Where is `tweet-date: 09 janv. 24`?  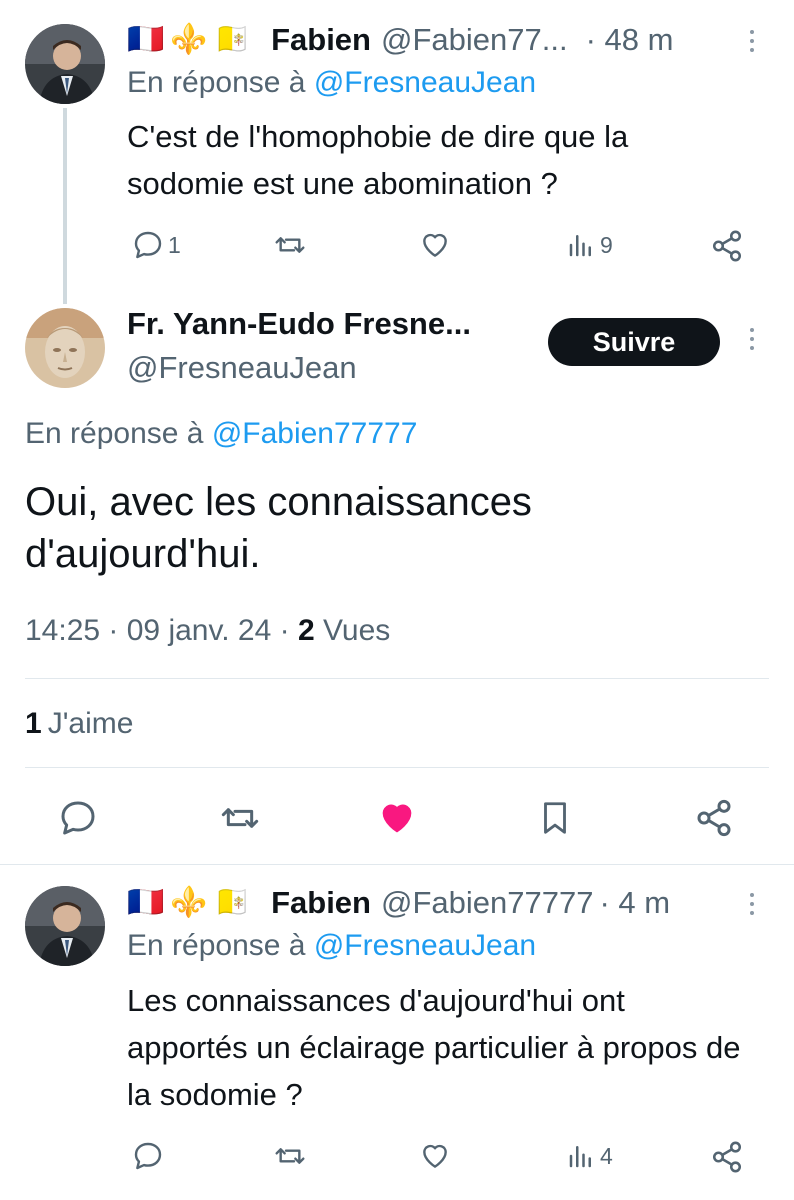
tweet-date: 09 janv. 24 is located at coordinates (199, 630).